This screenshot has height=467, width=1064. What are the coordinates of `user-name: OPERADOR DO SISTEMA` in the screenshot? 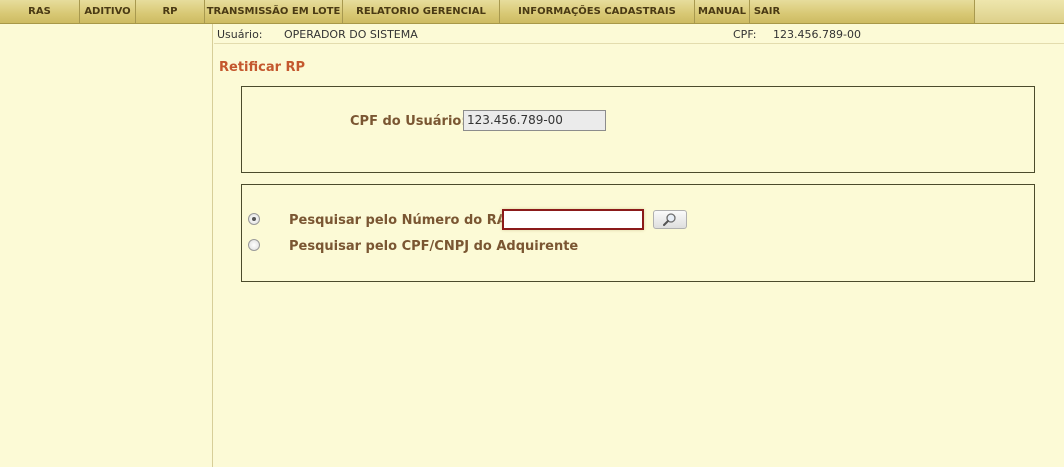 It's located at (351, 34).